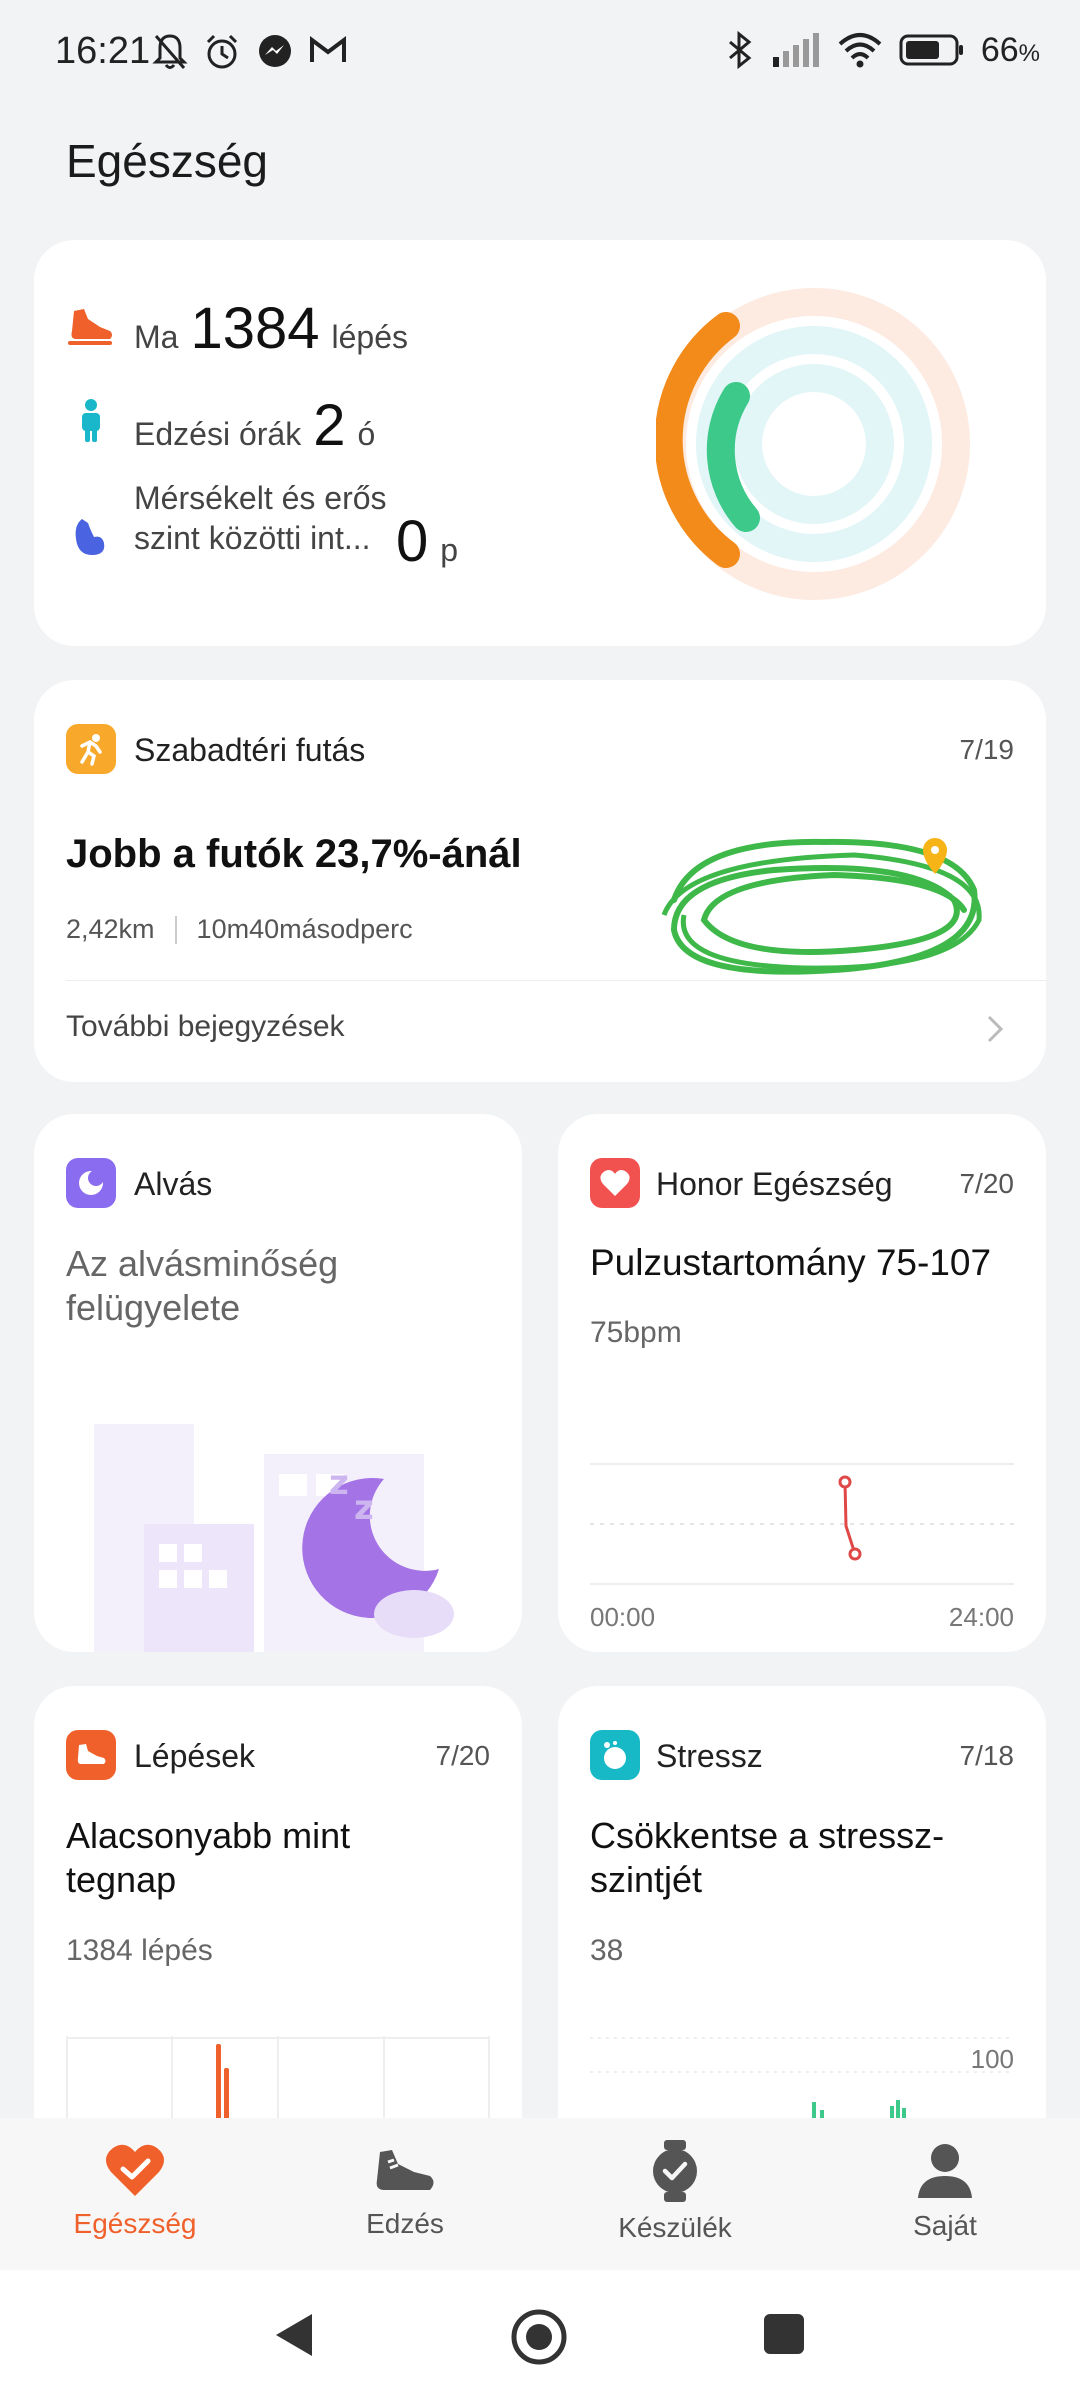 The image size is (1080, 2400). I want to click on stress-value: 38, so click(607, 1950).